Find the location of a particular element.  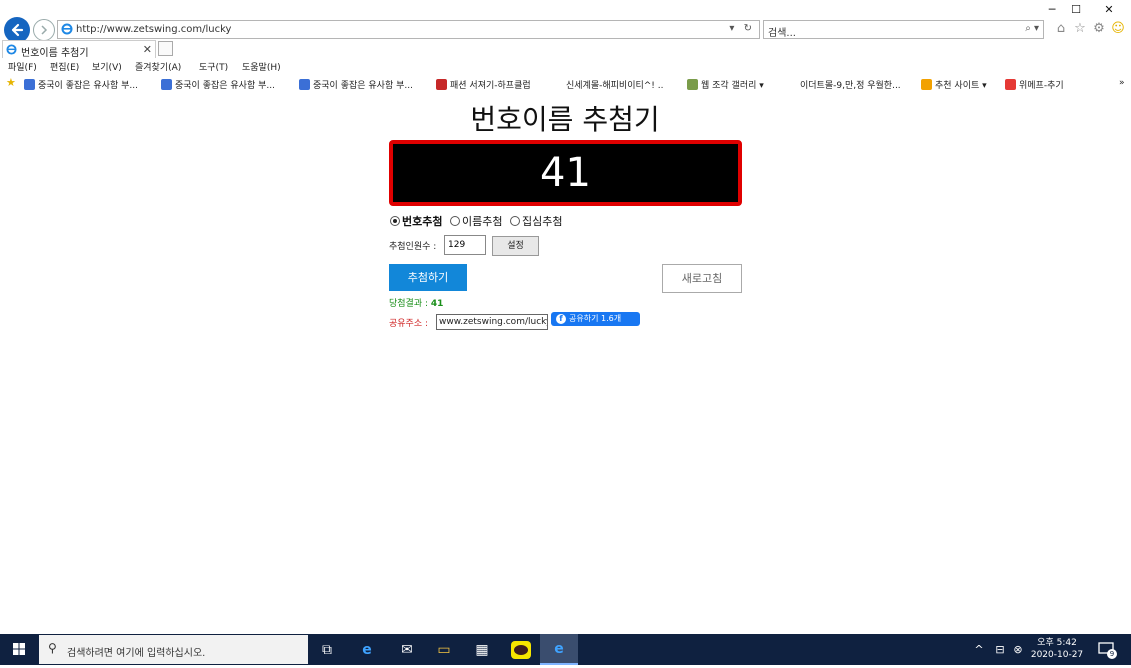

taskbar-search-box: ⚲ 검색하려면 여기에 입력하십시오. is located at coordinates (173, 649).